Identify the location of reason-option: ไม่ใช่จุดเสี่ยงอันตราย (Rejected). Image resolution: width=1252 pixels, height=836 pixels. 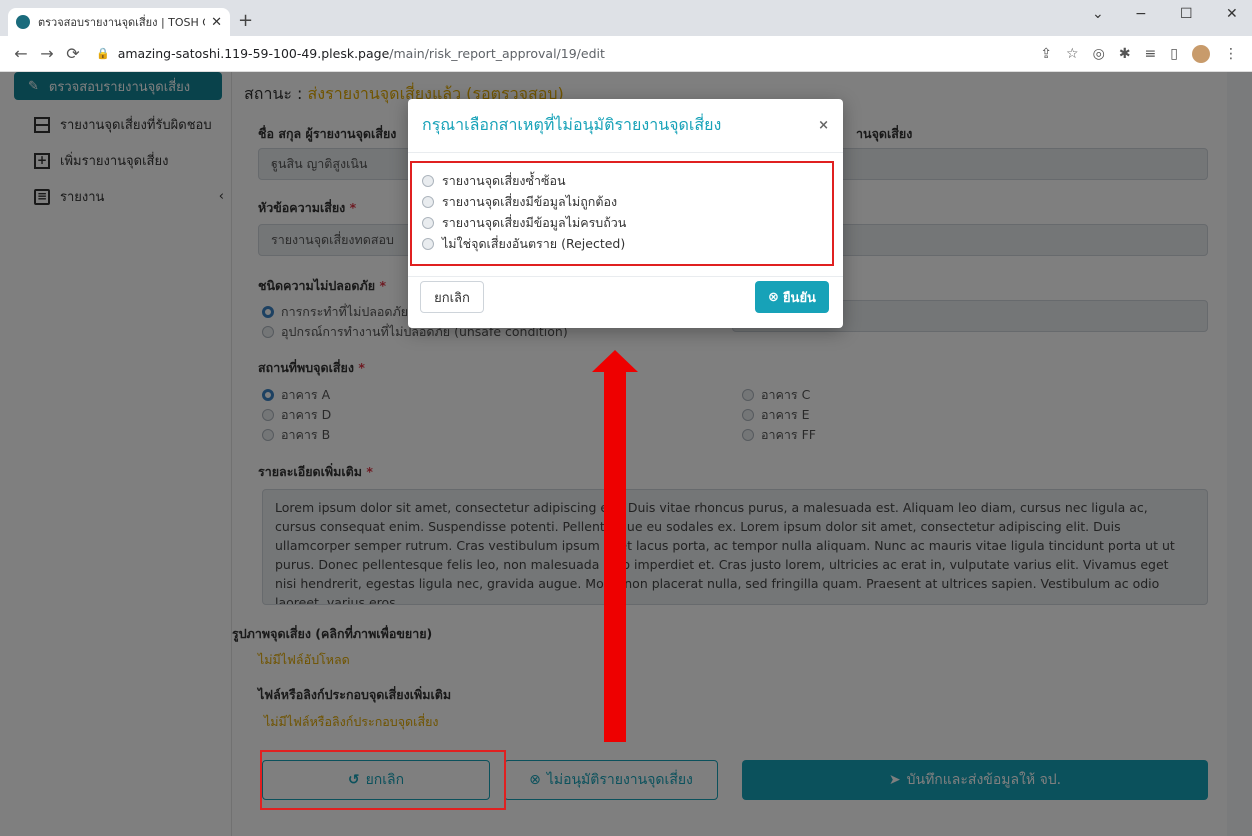
(523, 244).